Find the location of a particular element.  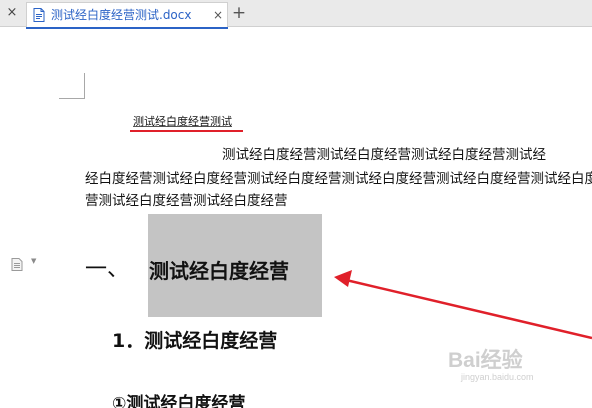

chevron-down-icon: ▼ is located at coordinates (33, 261).